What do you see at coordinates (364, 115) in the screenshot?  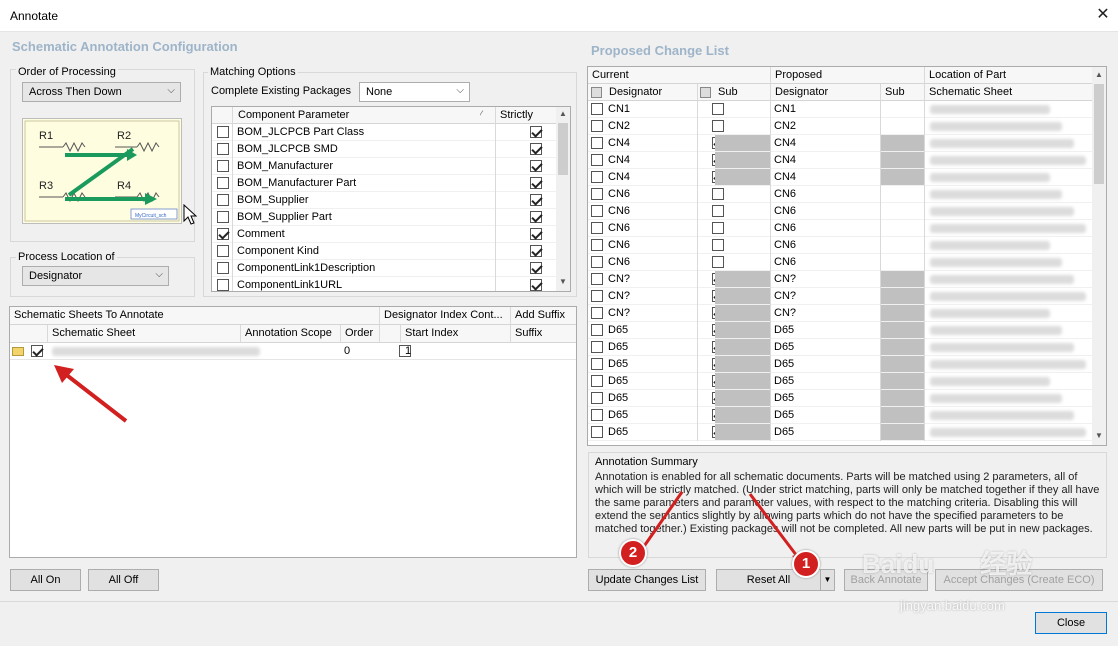 I see `parameter-col-header: Component Parameter` at bounding box center [364, 115].